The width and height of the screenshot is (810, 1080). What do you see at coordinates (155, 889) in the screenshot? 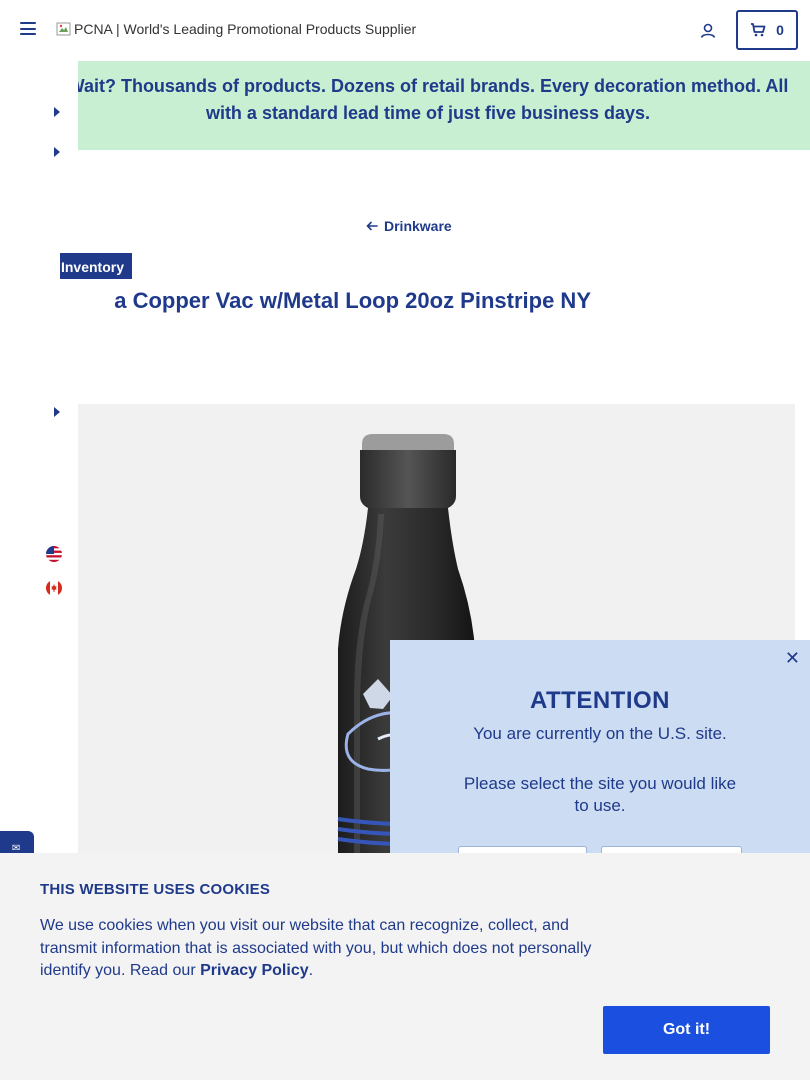
I see `cookie-title: THIS WEBSITE USES COOKIES` at bounding box center [155, 889].